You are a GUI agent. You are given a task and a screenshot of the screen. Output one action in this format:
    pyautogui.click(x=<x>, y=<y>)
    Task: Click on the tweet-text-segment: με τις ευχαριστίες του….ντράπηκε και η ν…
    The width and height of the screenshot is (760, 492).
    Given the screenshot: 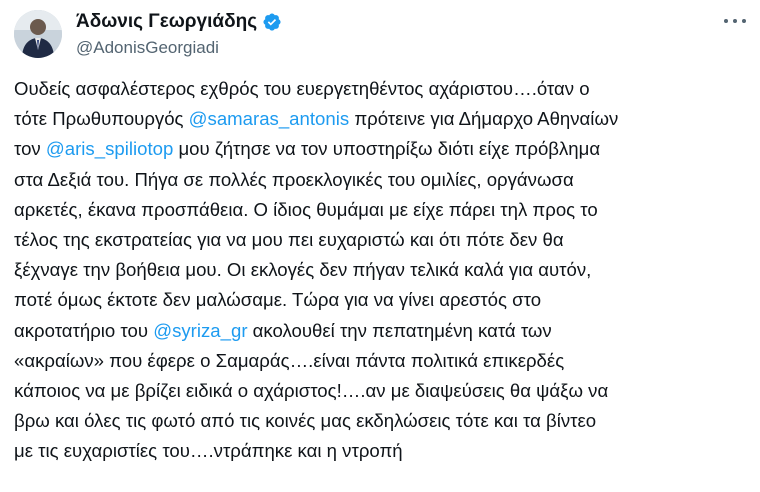 What is the action you would take?
    pyautogui.click(x=208, y=451)
    